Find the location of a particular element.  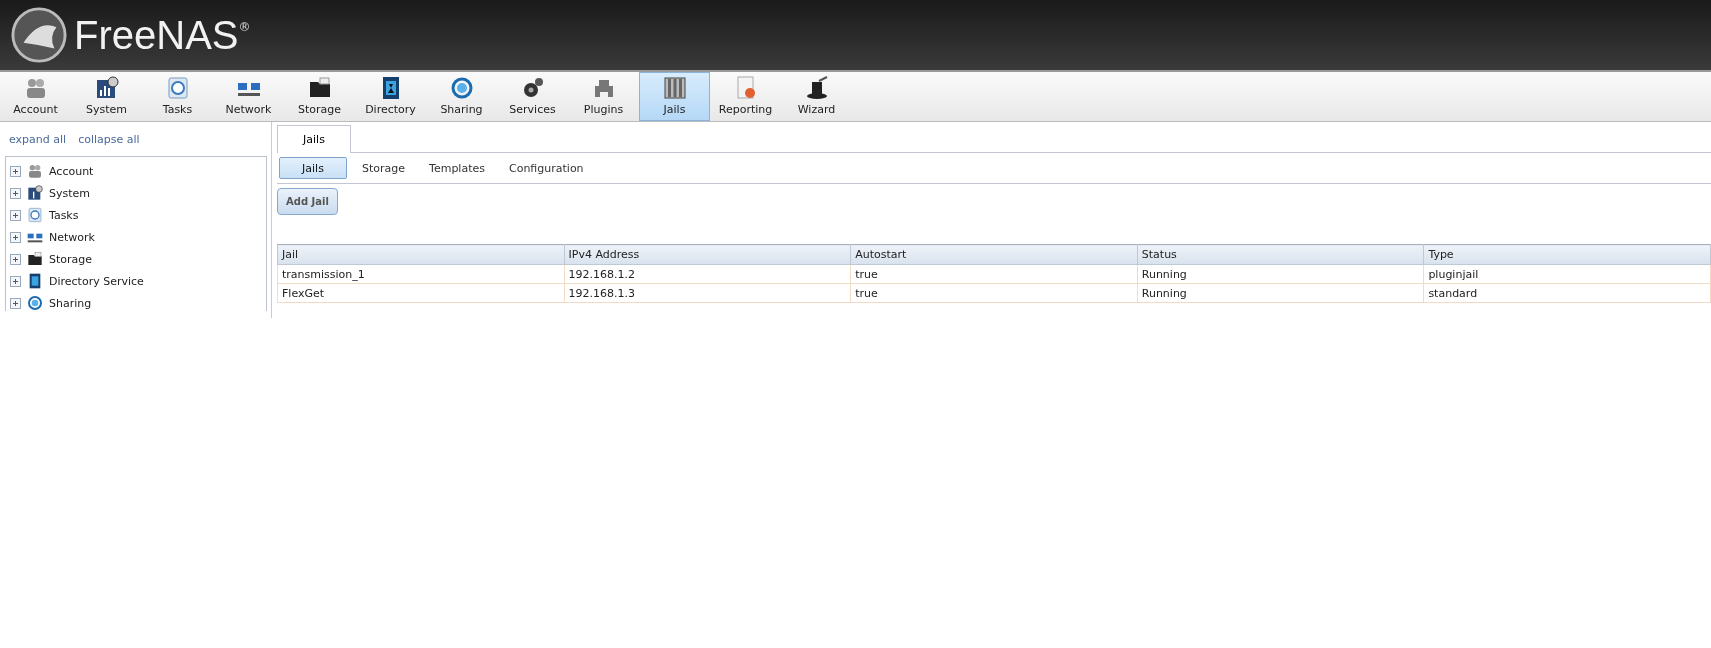

tree-link: collapse all is located at coordinates (109, 139).